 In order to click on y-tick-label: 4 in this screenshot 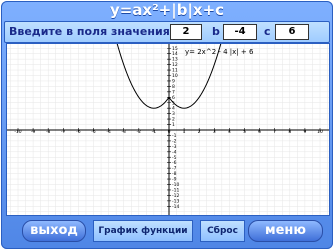, I will do `click(173, 109)`.